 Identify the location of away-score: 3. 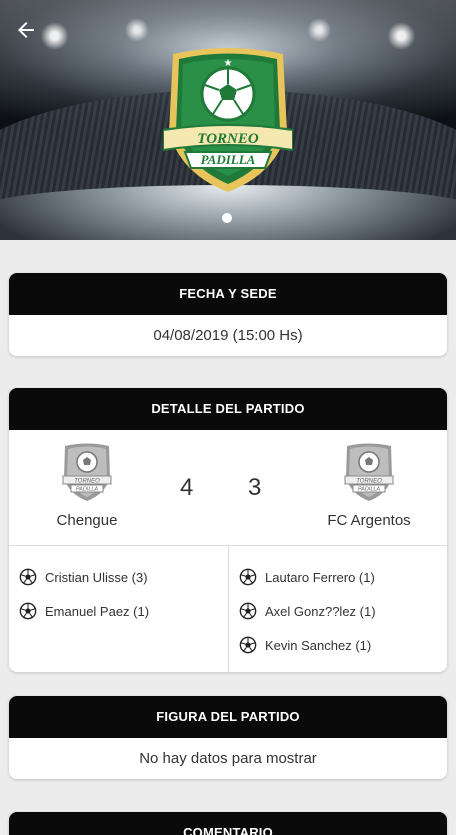
(255, 487).